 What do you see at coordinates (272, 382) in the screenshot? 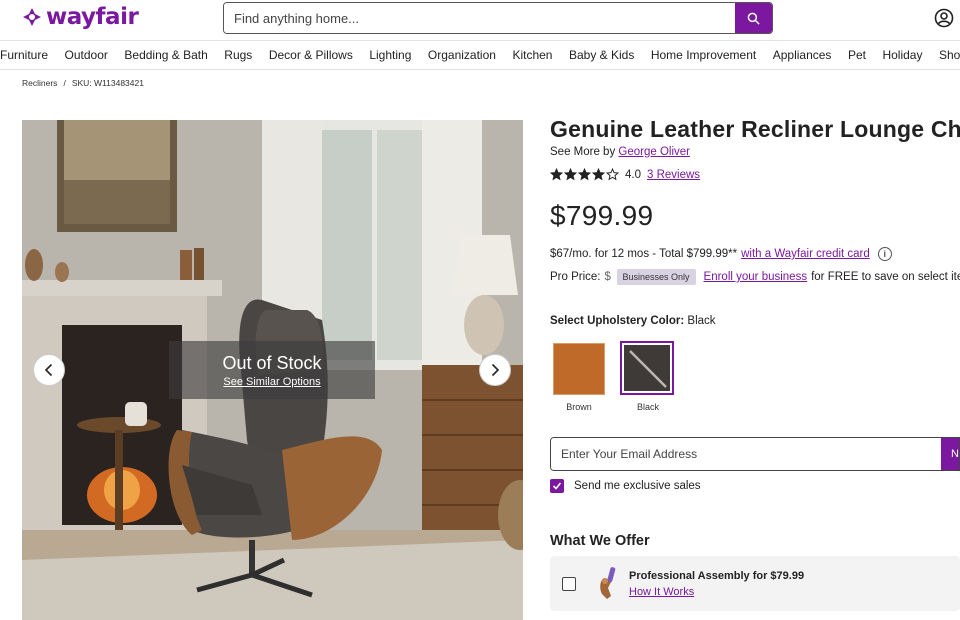
I see `see-similar-options-link: See Similar Options` at bounding box center [272, 382].